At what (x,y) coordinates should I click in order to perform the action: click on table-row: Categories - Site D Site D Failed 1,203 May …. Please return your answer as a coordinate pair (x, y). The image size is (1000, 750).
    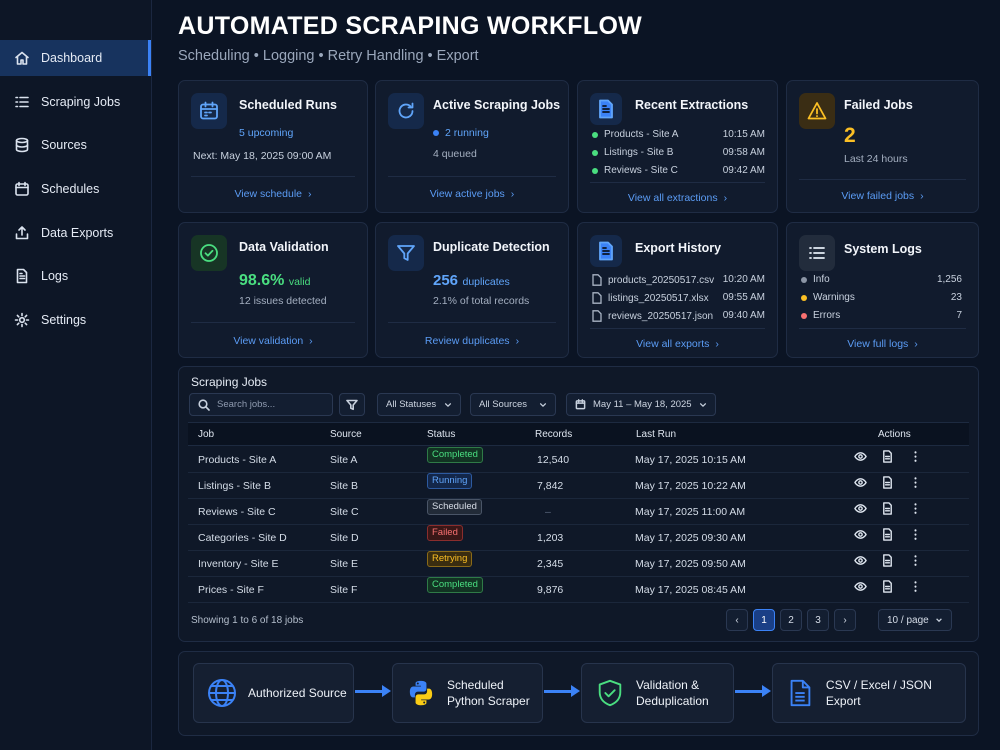
    Looking at the image, I should click on (578, 538).